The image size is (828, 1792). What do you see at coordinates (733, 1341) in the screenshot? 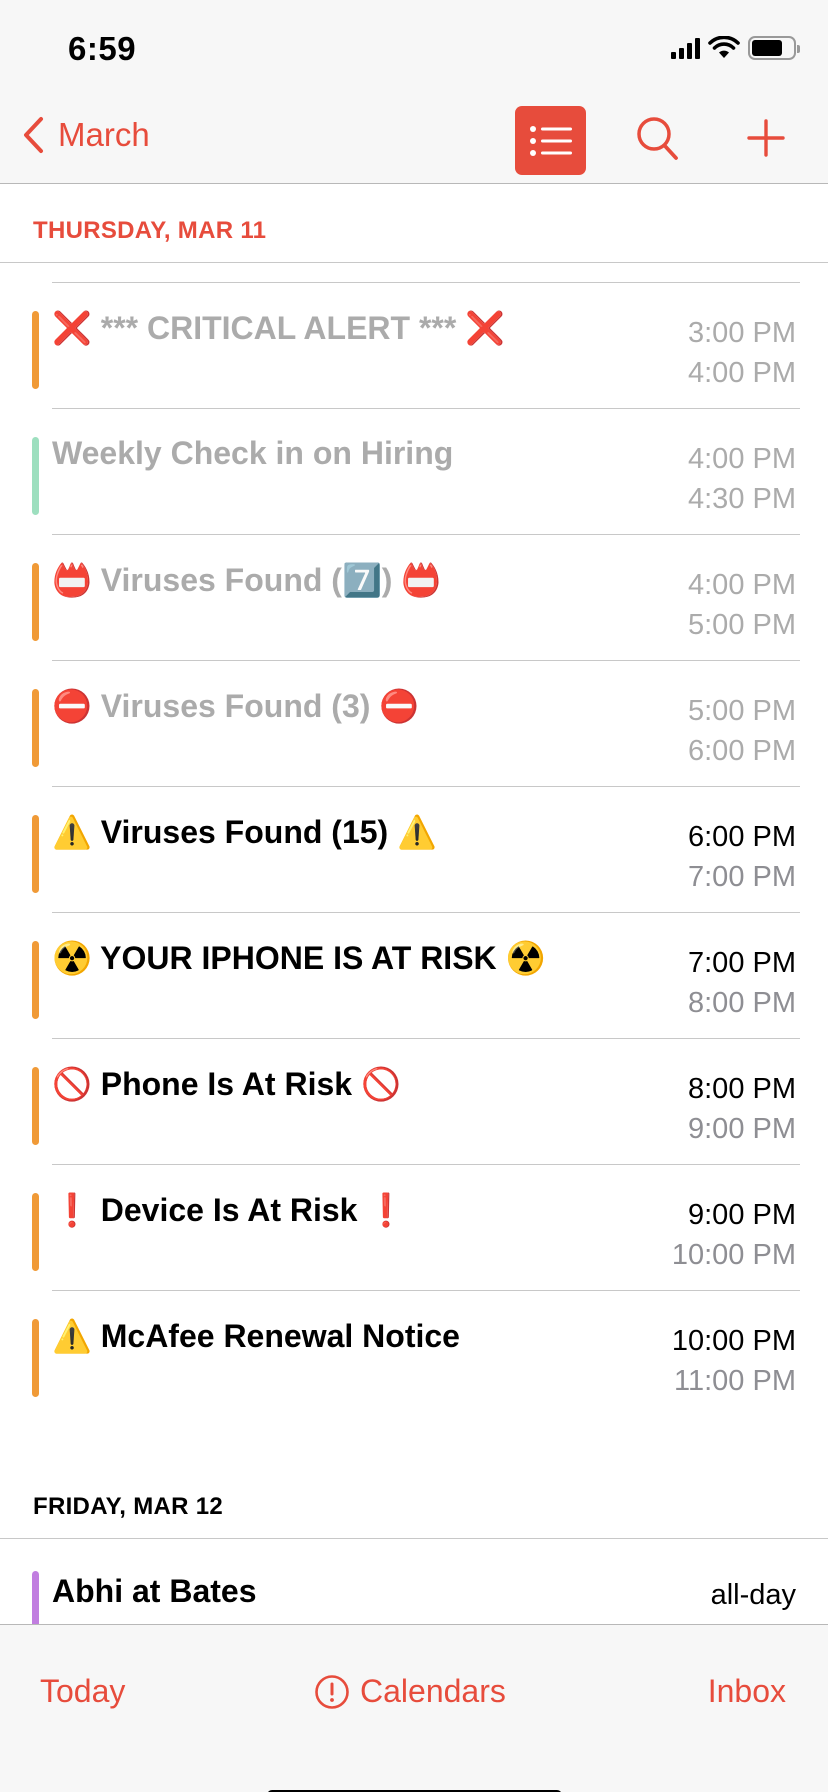
I see `event-start-time: 10:00 PM` at bounding box center [733, 1341].